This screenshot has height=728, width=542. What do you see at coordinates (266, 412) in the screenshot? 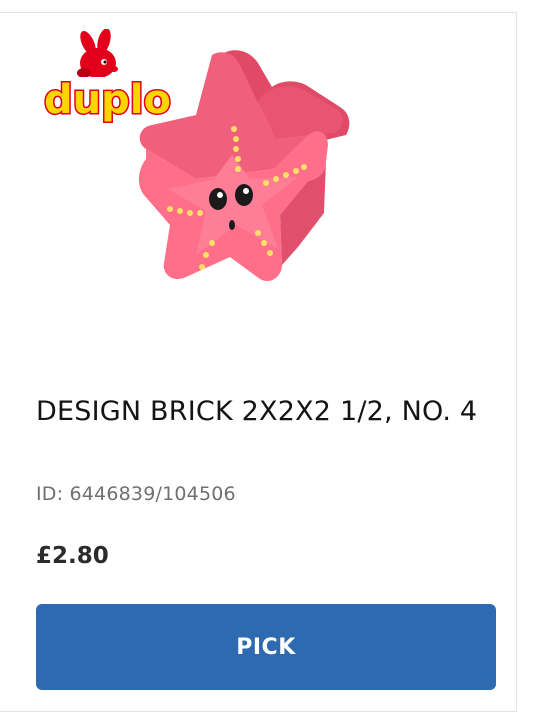
I see `product-title: DESIGN BRICK 2X2X2 1/2, NO. 4` at bounding box center [266, 412].